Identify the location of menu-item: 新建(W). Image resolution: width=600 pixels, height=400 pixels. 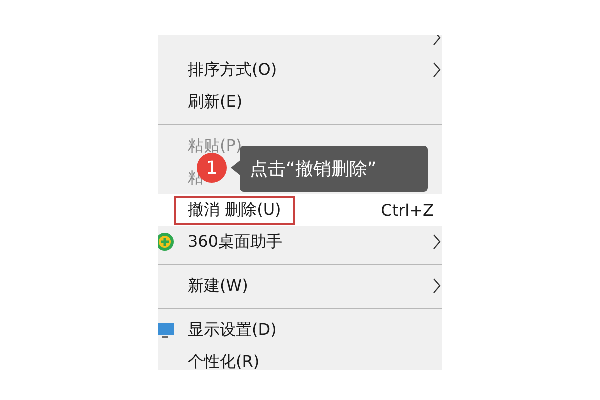
(300, 286).